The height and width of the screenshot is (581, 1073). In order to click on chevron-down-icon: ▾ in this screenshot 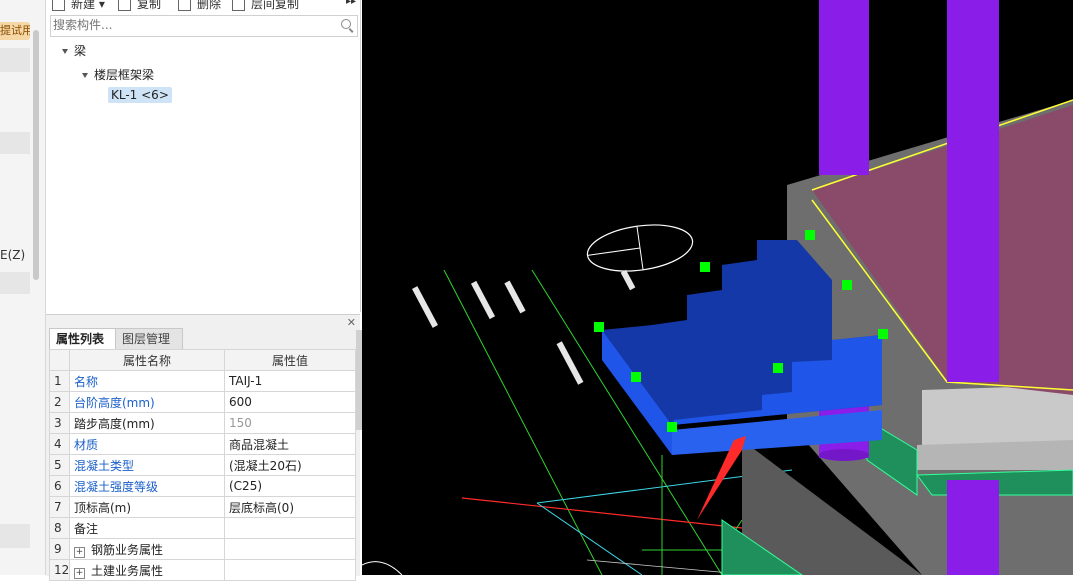, I will do `click(101, 5)`.